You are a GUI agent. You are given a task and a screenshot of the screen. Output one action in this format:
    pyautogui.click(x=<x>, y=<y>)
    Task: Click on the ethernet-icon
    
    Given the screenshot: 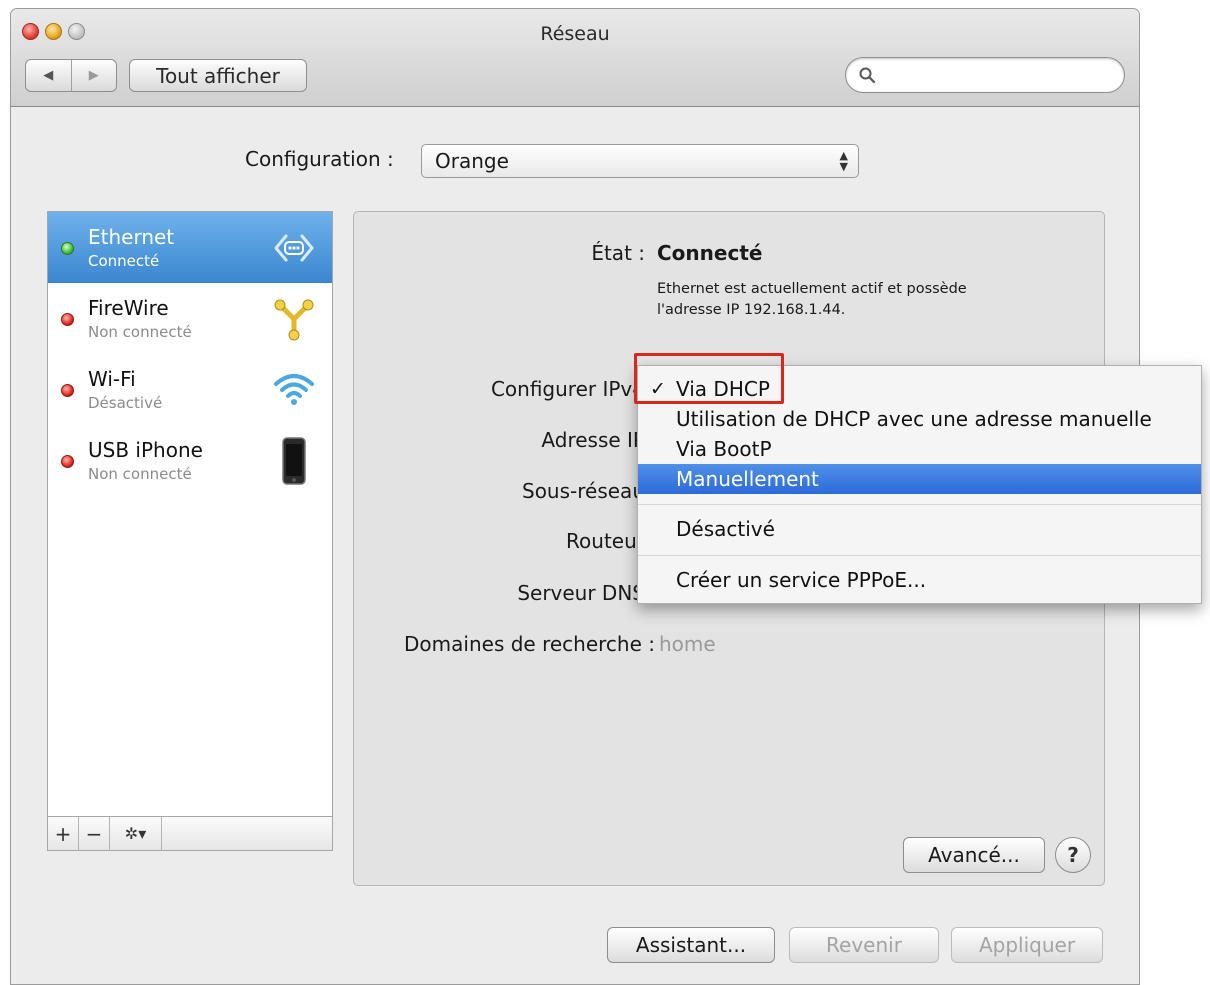 What is the action you would take?
    pyautogui.click(x=294, y=248)
    